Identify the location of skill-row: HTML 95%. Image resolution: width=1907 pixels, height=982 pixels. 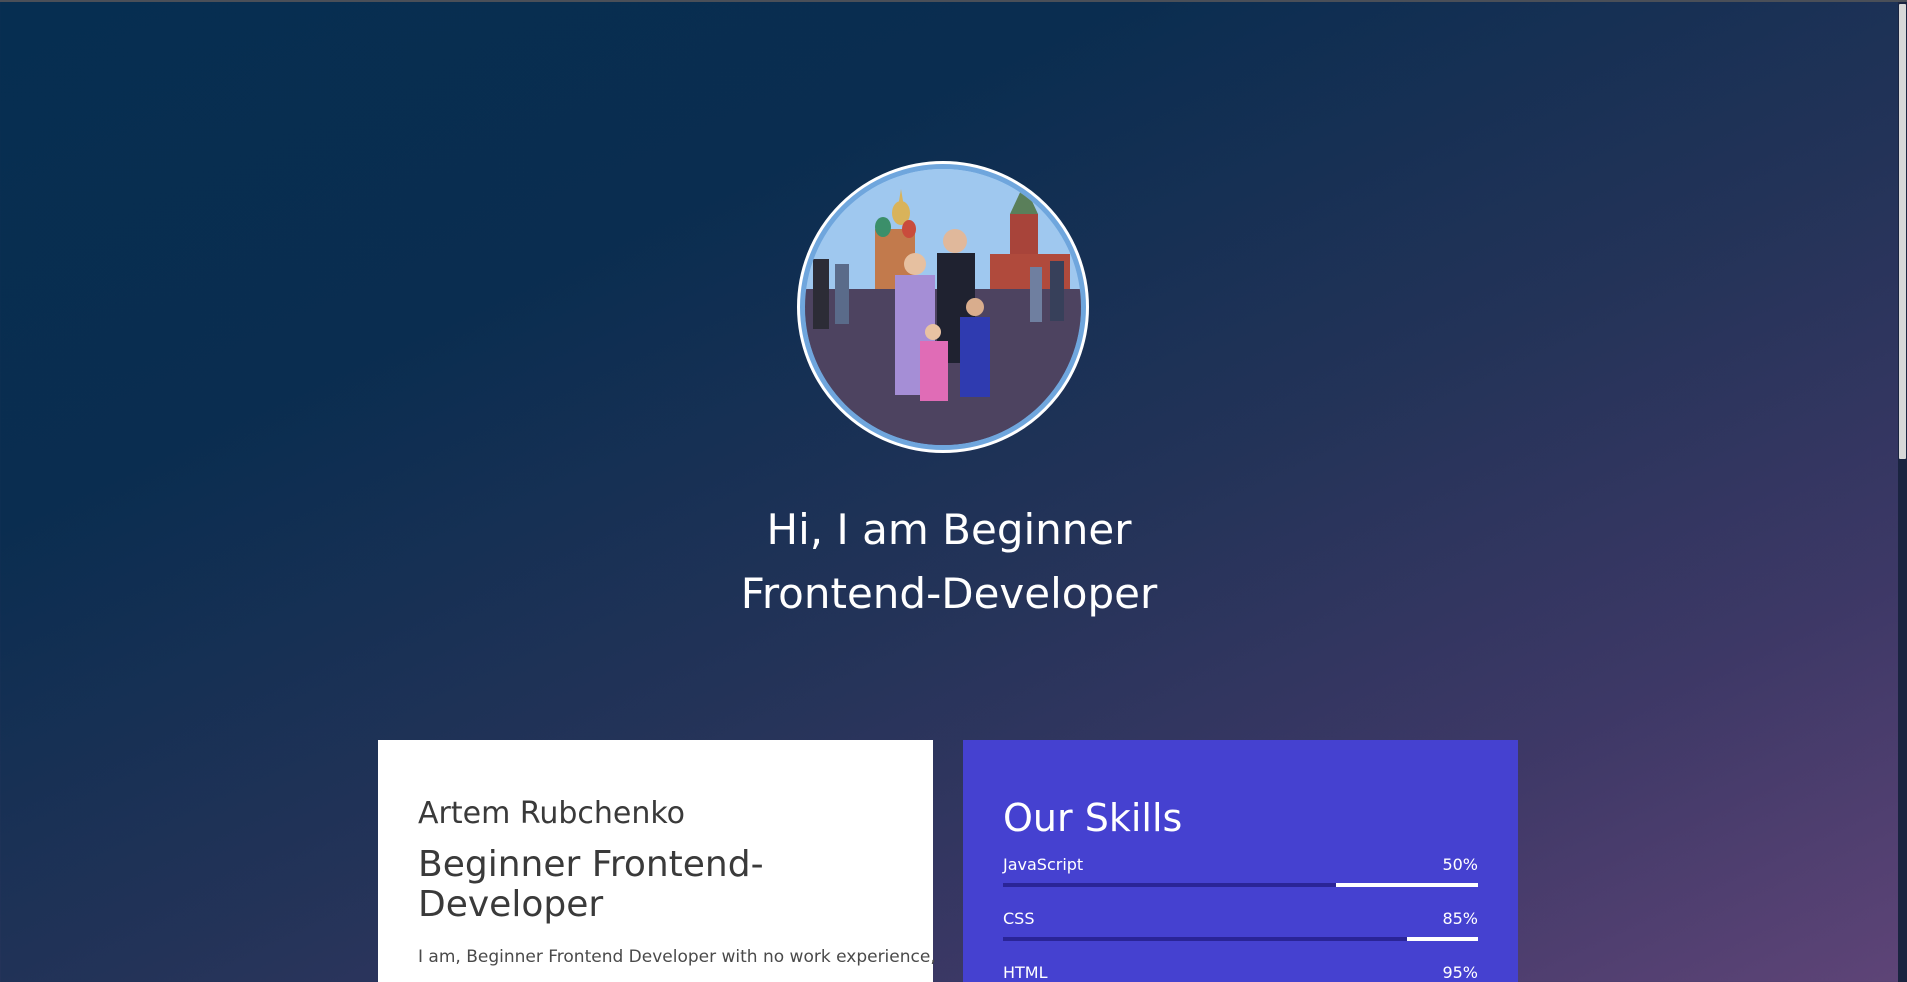
(1240, 972).